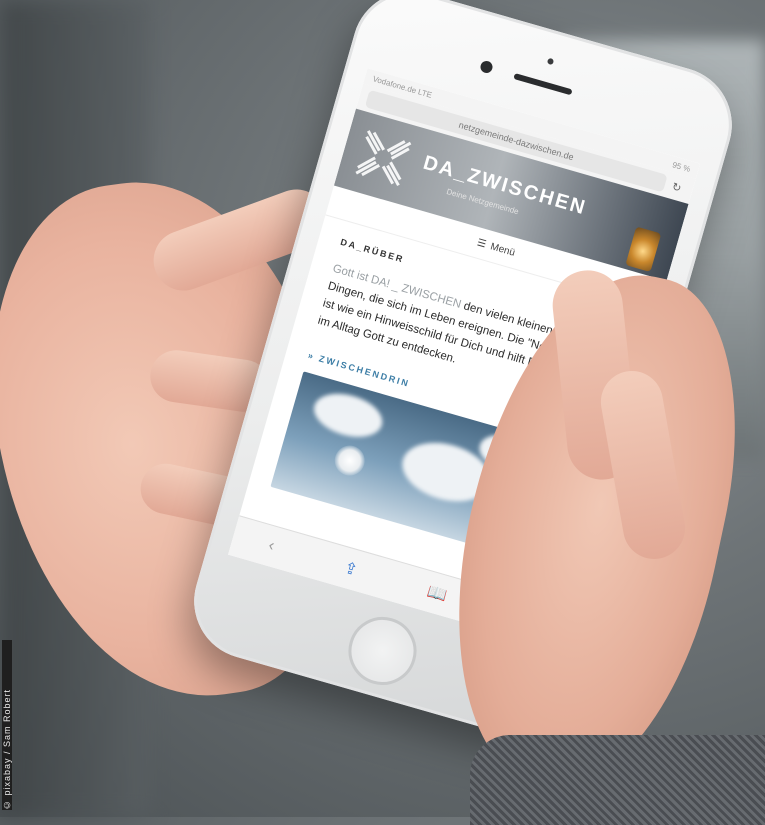  I want to click on status-battery: 95 %, so click(681, 166).